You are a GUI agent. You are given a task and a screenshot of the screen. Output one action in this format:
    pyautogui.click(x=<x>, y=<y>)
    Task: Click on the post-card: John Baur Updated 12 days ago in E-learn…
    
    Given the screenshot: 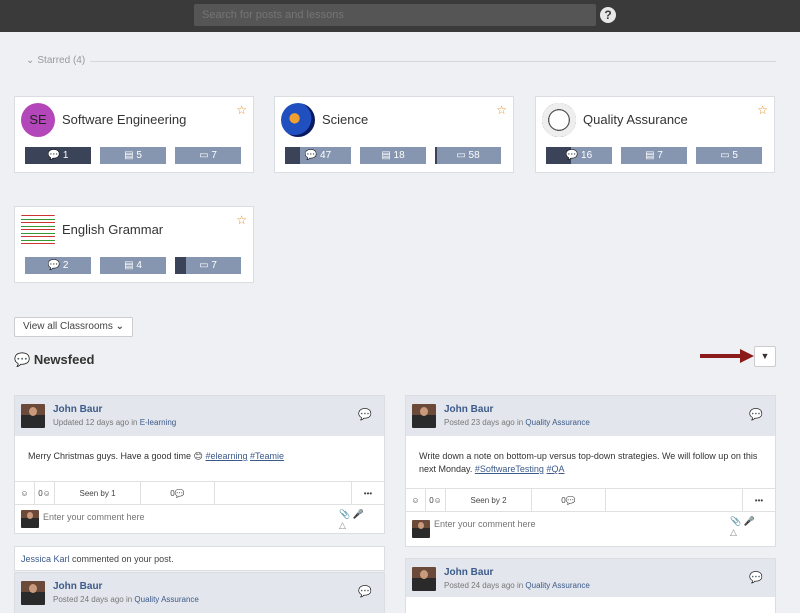 What is the action you would take?
    pyautogui.click(x=199, y=464)
    